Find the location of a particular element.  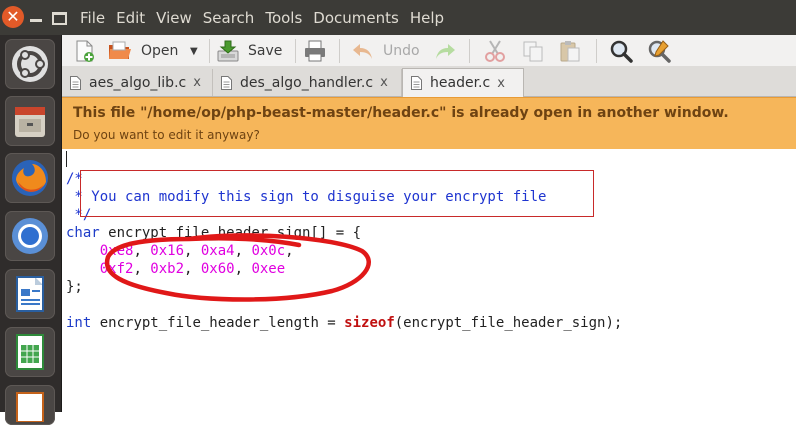

file-manager-icon is located at coordinates (30, 121).